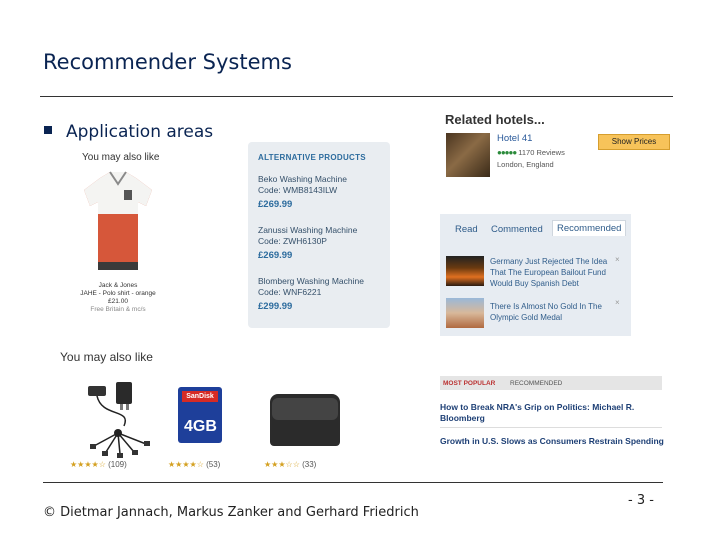  I want to click on alt-product-name: Blomberg Washing Machine, so click(311, 281).